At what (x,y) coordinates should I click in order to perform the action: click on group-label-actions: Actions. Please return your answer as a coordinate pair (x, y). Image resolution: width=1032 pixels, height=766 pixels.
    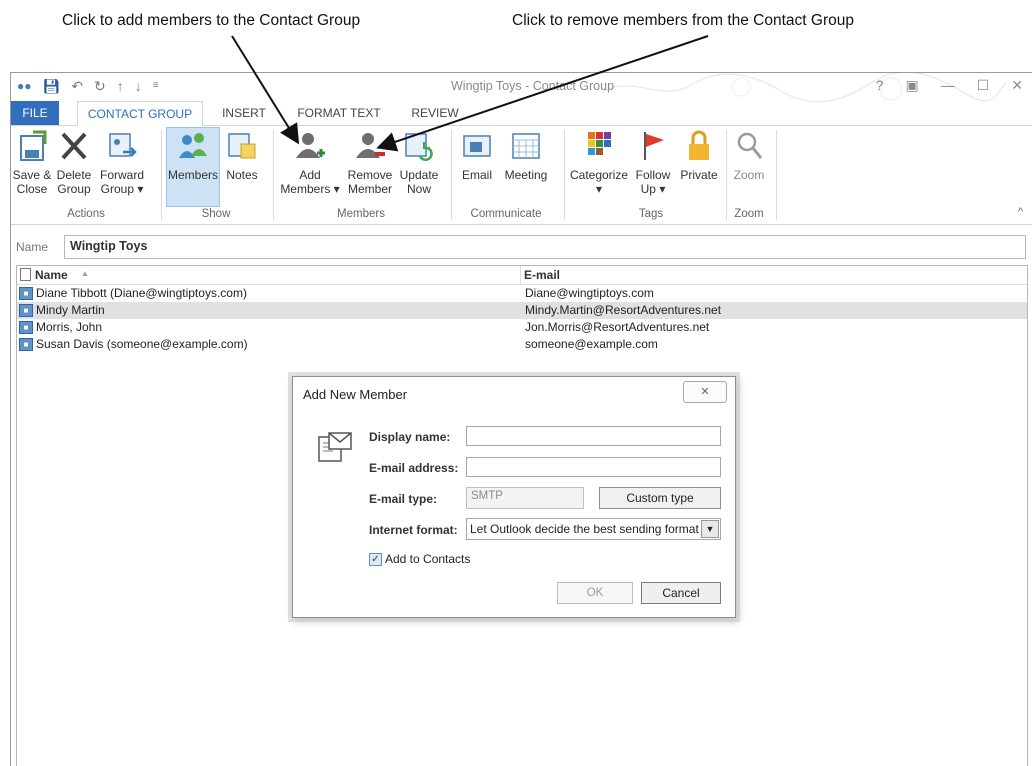
    Looking at the image, I should click on (86, 214).